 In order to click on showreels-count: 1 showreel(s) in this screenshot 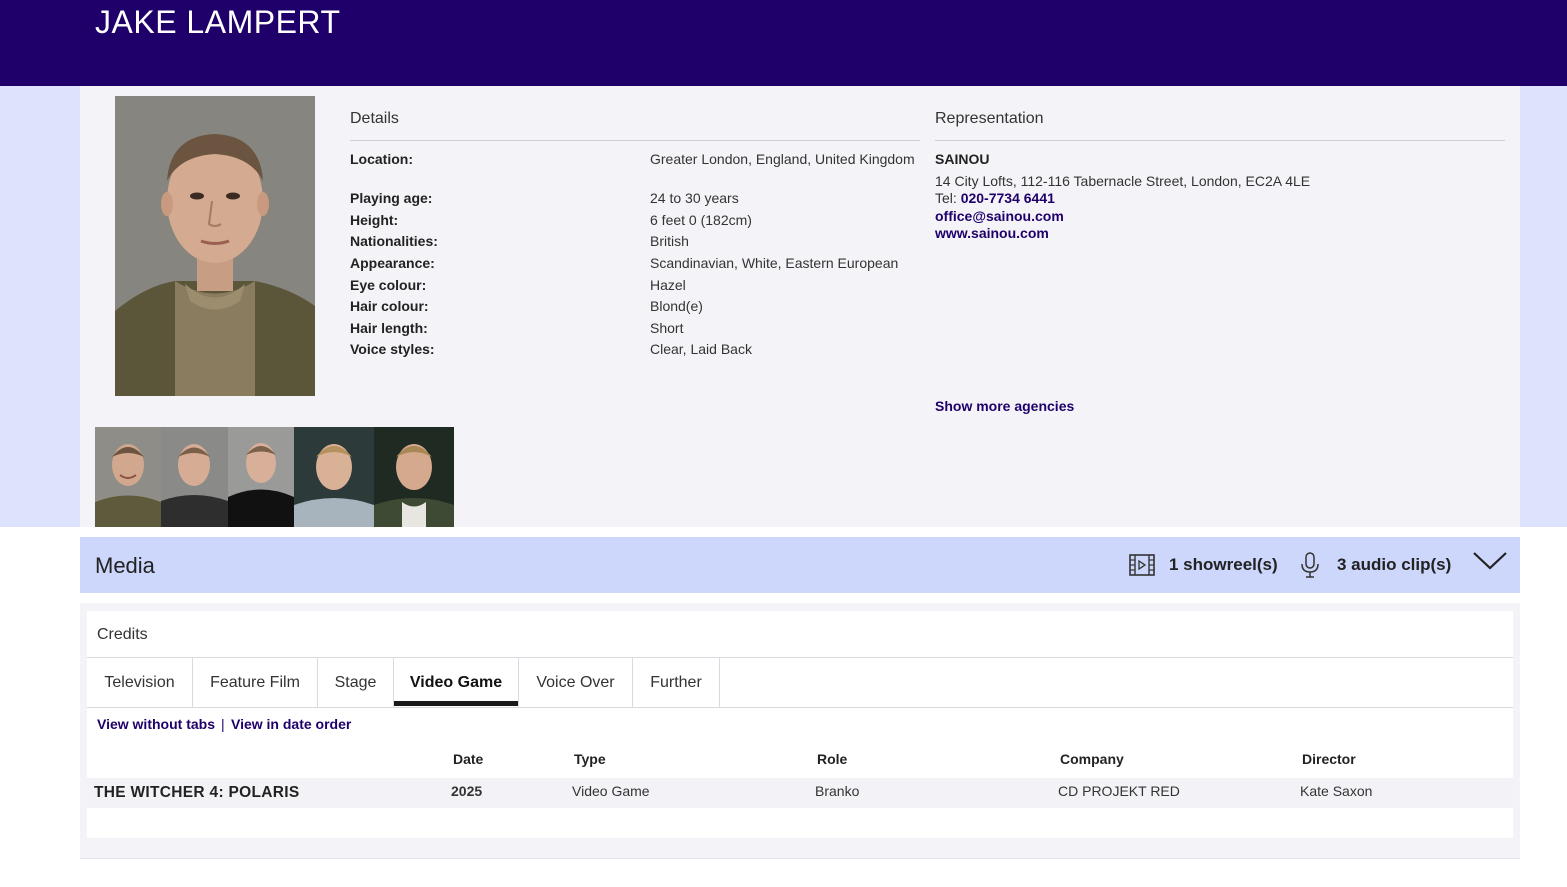, I will do `click(1223, 565)`.